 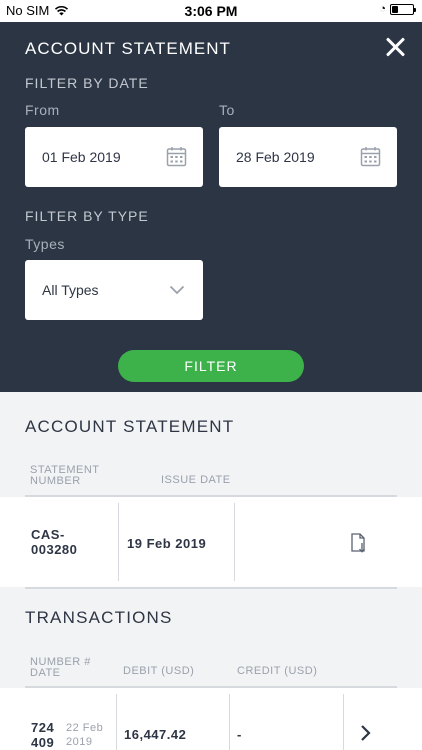 I want to click on filter-button: FILTER, so click(x=211, y=366).